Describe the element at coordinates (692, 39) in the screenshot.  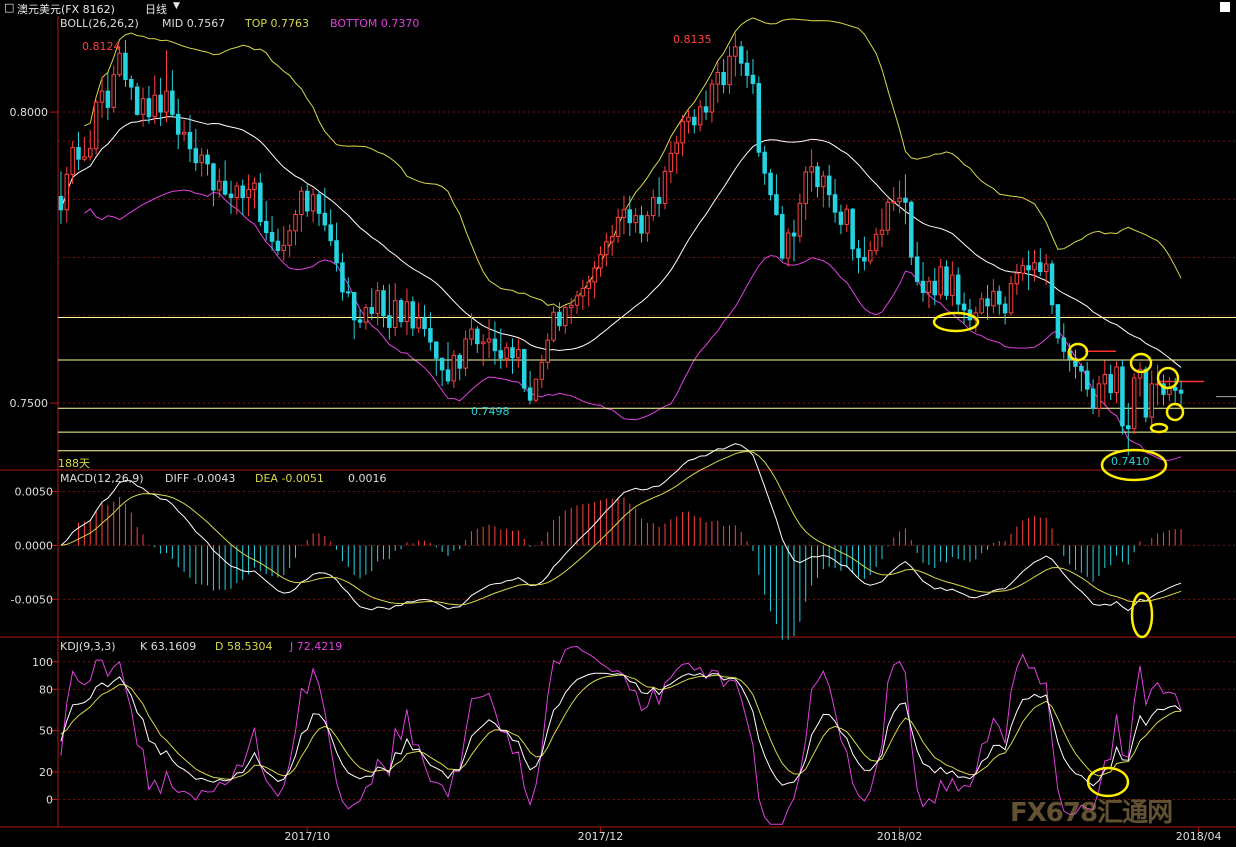
I see `high-label-2: 0.8135` at that location.